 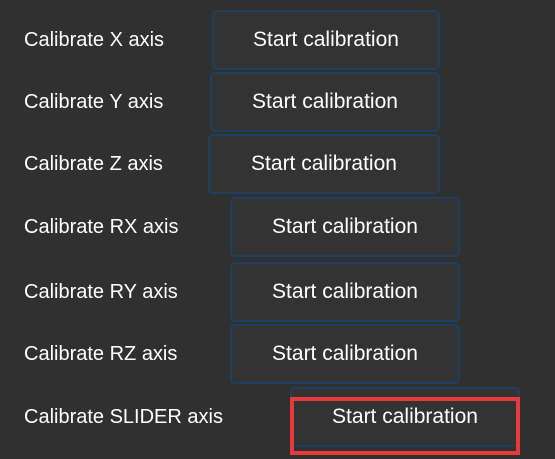 I want to click on calibrate-rz-label: Calibrate RZ axis, so click(x=101, y=354).